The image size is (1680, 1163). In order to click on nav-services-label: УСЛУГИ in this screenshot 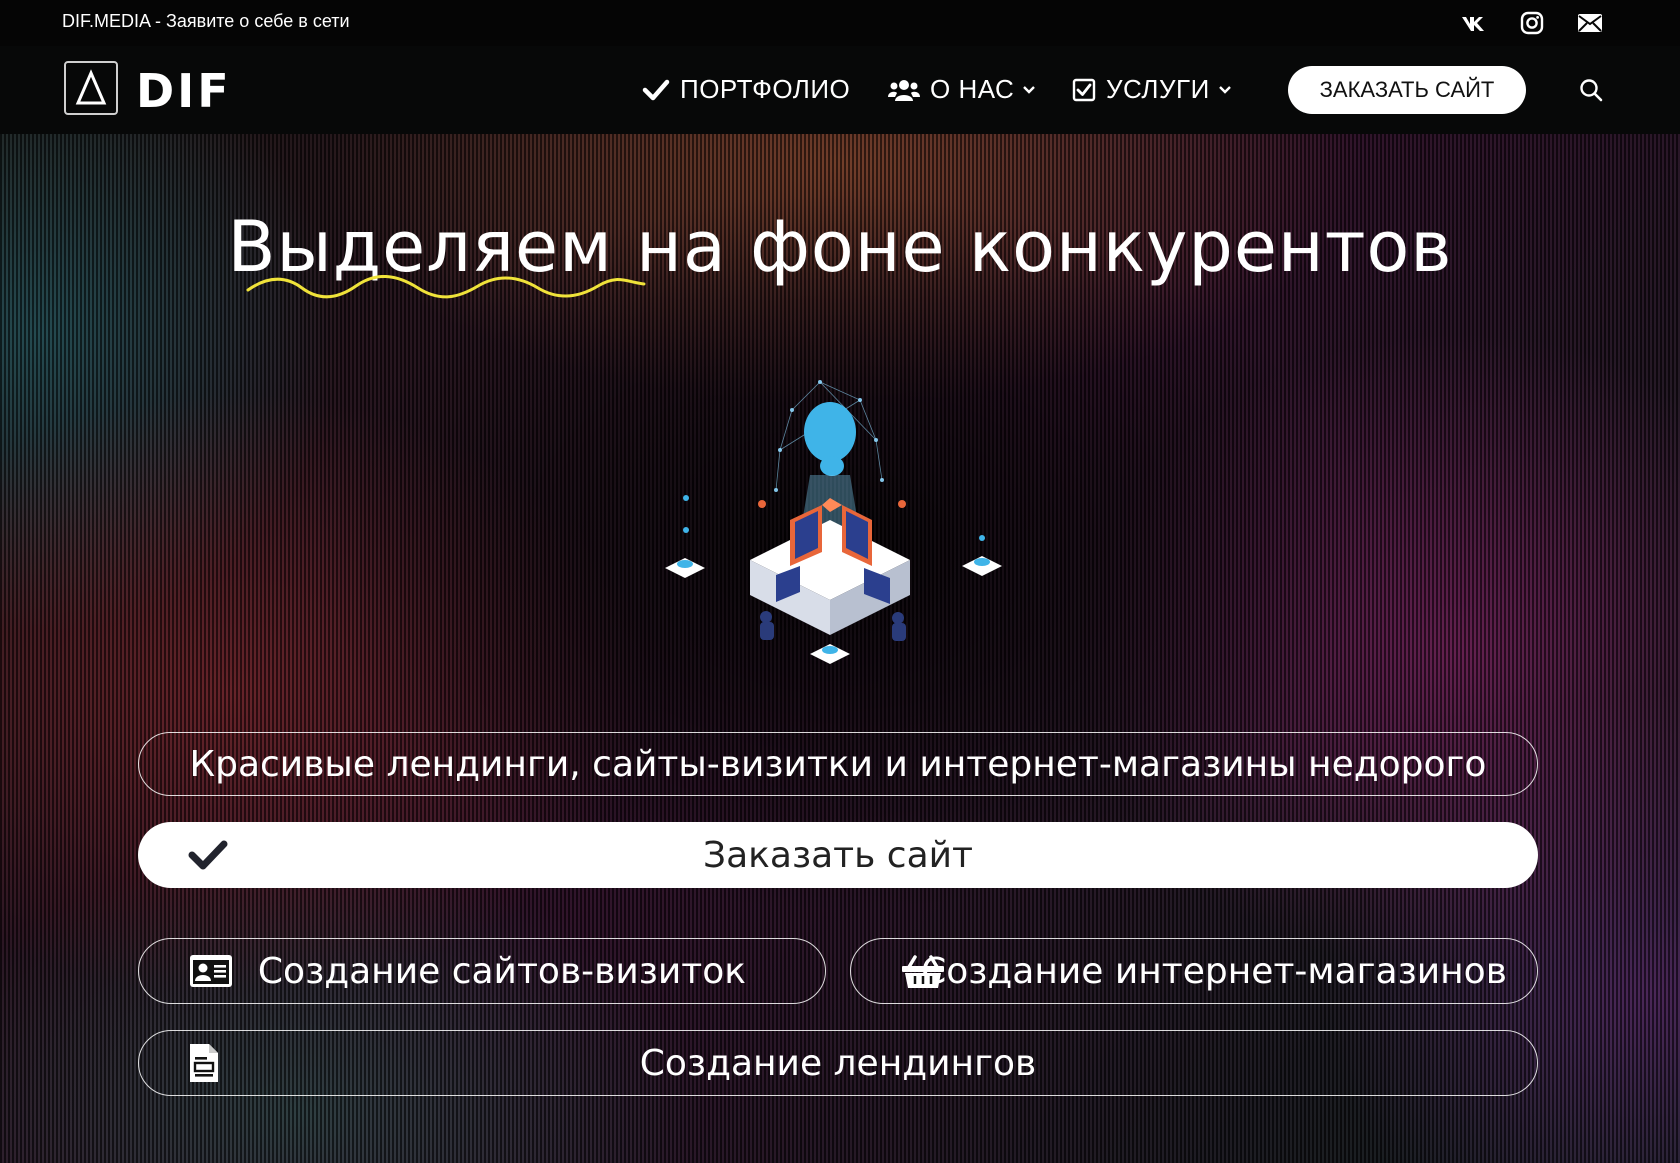, I will do `click(1158, 89)`.